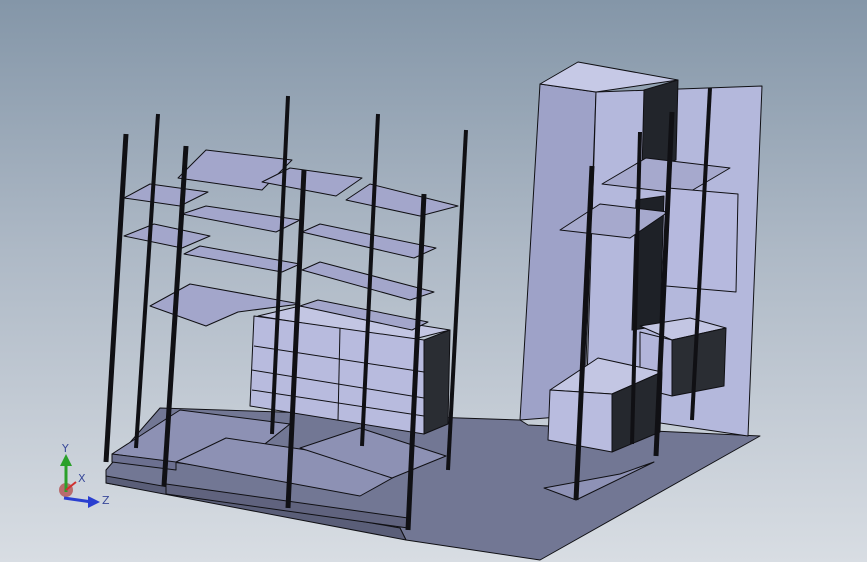  I want to click on left-shelf-top-right, so click(402, 200).